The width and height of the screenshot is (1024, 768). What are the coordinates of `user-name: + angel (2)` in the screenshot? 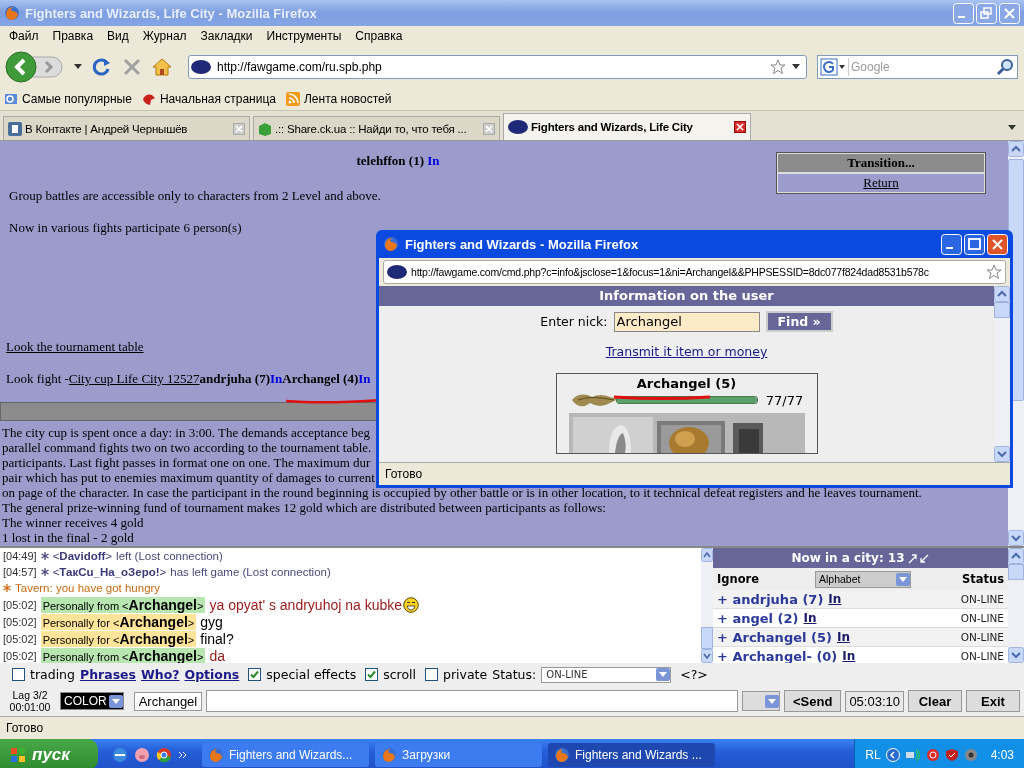 It's located at (758, 618).